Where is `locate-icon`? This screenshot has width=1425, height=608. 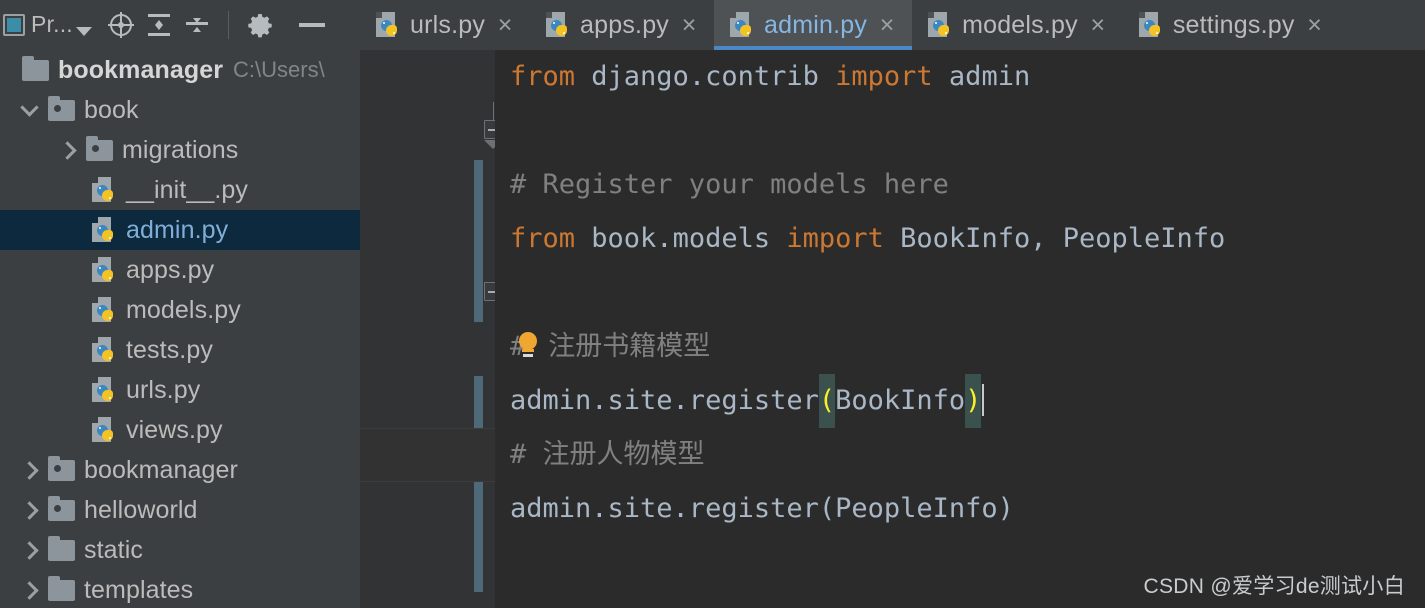
locate-icon is located at coordinates (120, 25).